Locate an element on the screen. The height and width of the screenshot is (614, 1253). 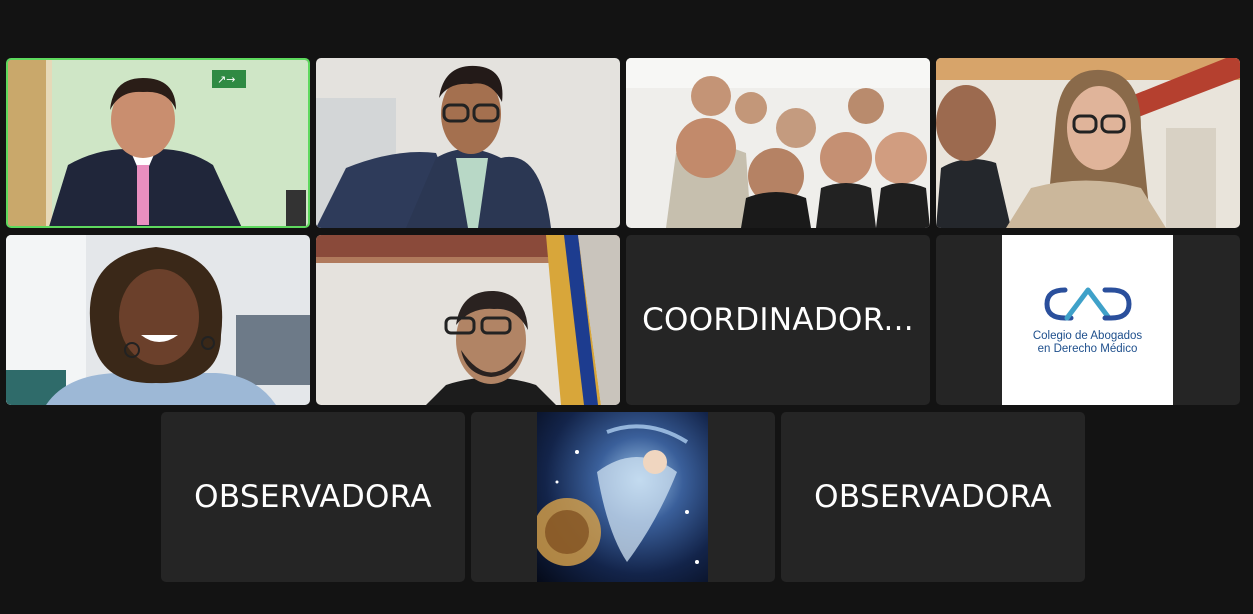
logo-text-line-1: Colegio de Abogados is located at coordinates (1087, 336).